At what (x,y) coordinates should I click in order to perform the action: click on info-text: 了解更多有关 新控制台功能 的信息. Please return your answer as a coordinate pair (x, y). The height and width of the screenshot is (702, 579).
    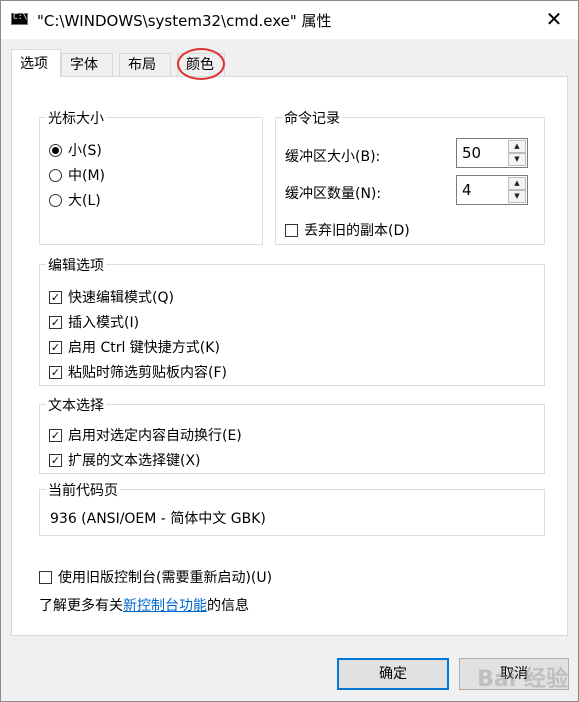
    Looking at the image, I should click on (144, 605).